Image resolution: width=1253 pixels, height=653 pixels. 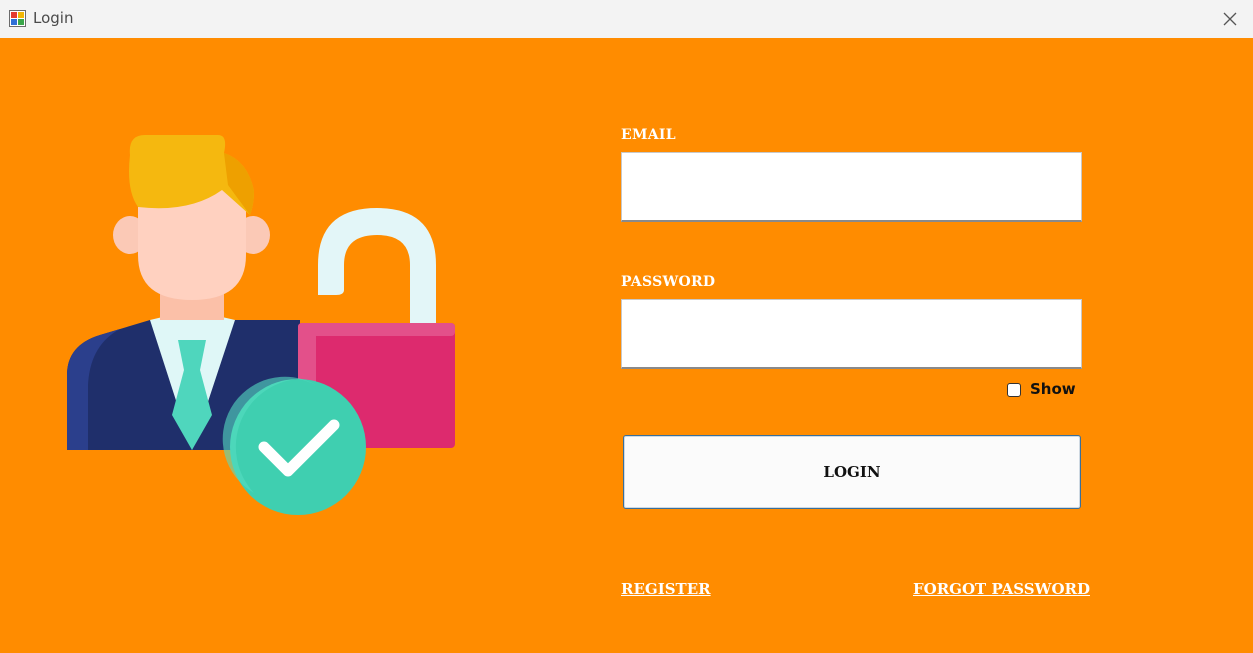 I want to click on password-label: PASSWORD, so click(x=668, y=282).